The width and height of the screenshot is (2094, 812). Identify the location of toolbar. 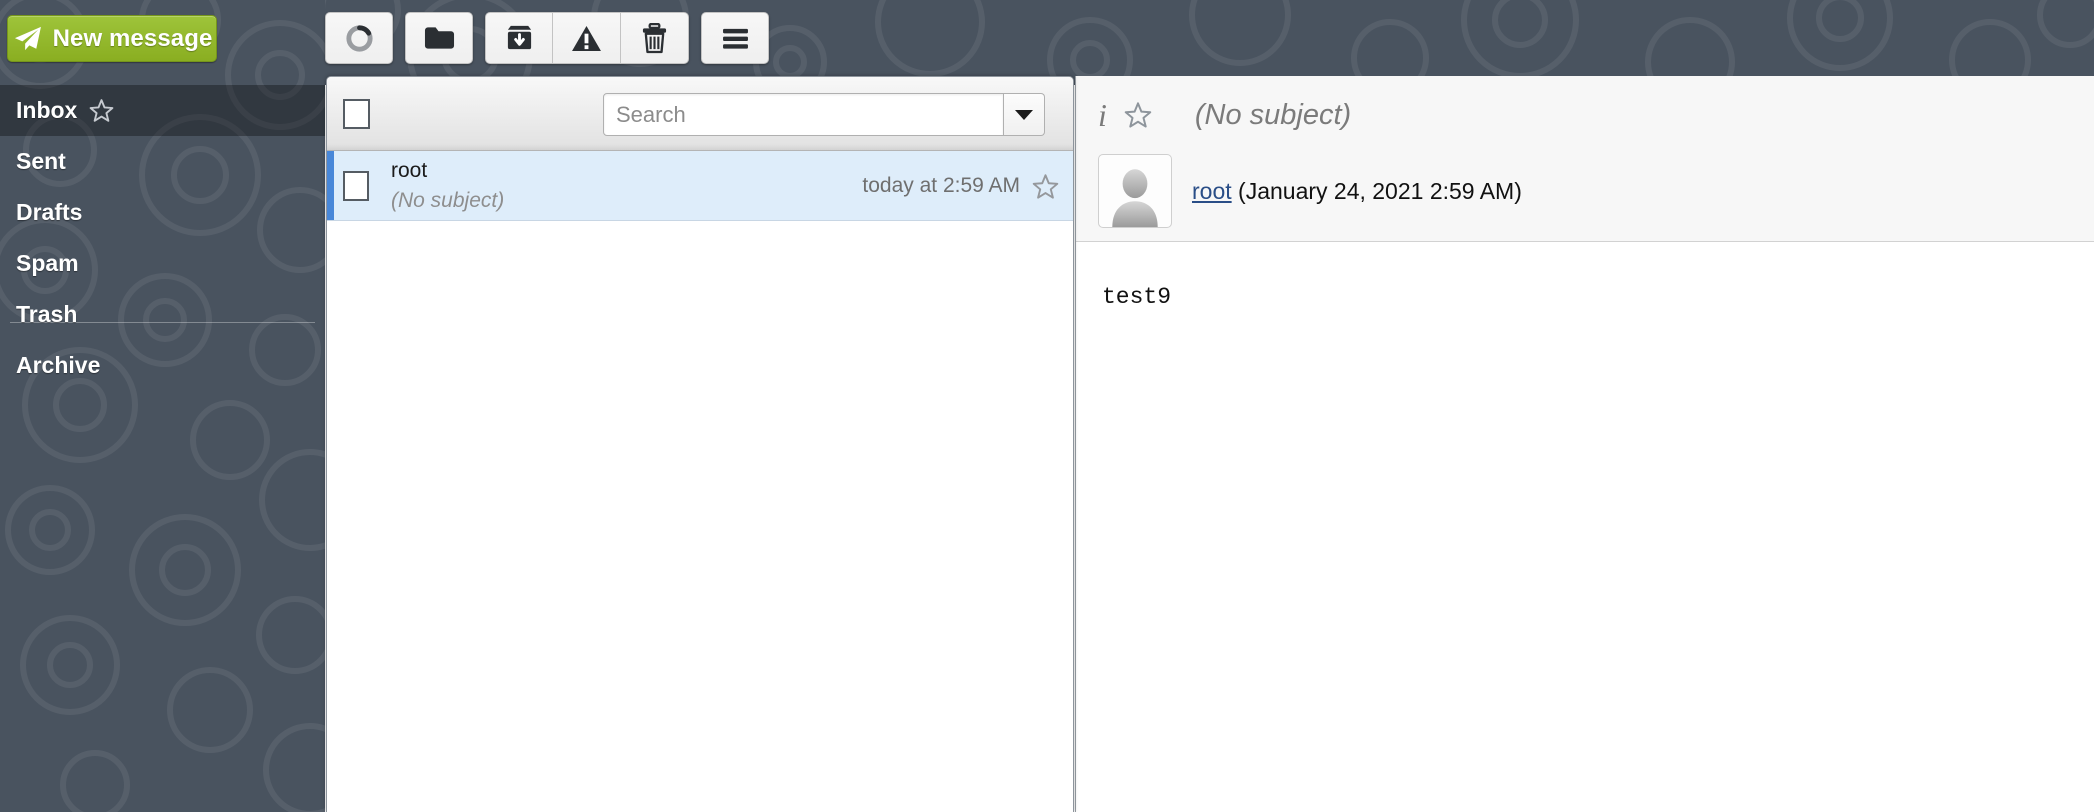
(553, 38).